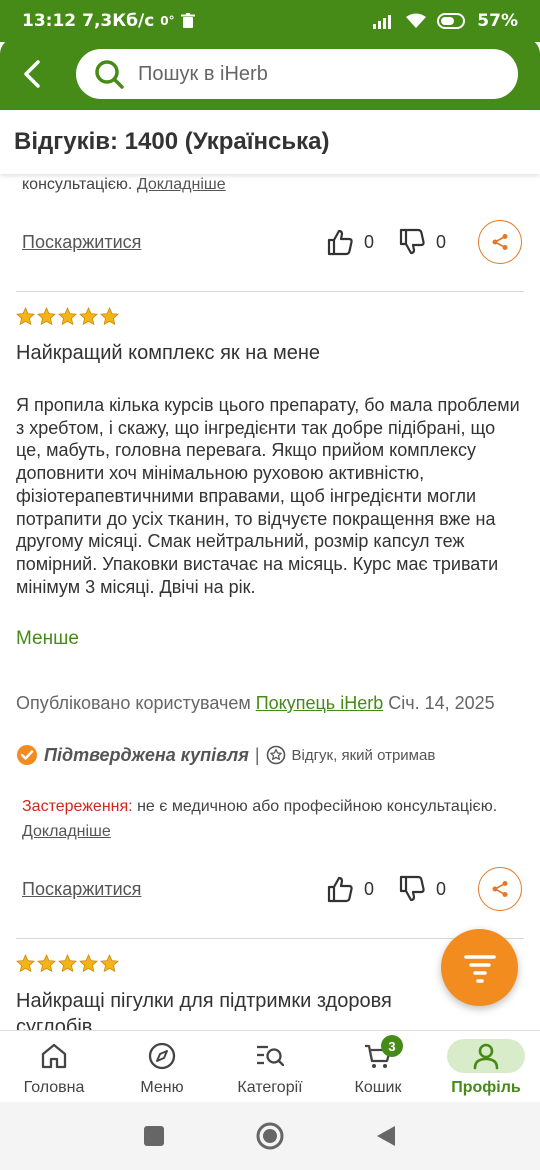 Image resolution: width=540 pixels, height=1170 pixels. I want to click on triangle-back-icon, so click(386, 1136).